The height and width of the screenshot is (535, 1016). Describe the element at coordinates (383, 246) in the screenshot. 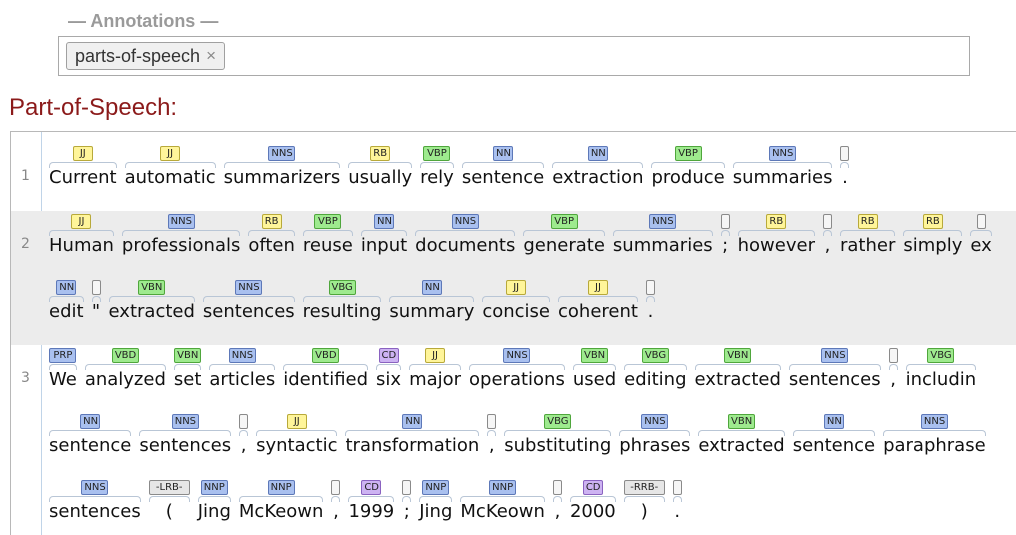

I see `token: NN input` at that location.